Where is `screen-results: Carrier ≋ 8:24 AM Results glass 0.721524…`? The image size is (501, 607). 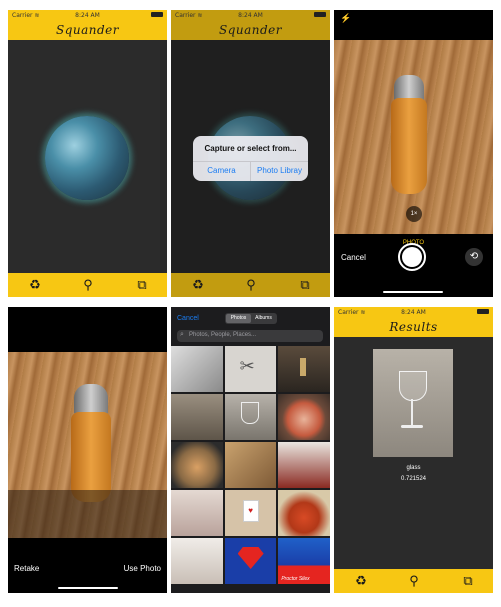 screen-results: Carrier ≋ 8:24 AM Results glass 0.721524… is located at coordinates (413, 450).